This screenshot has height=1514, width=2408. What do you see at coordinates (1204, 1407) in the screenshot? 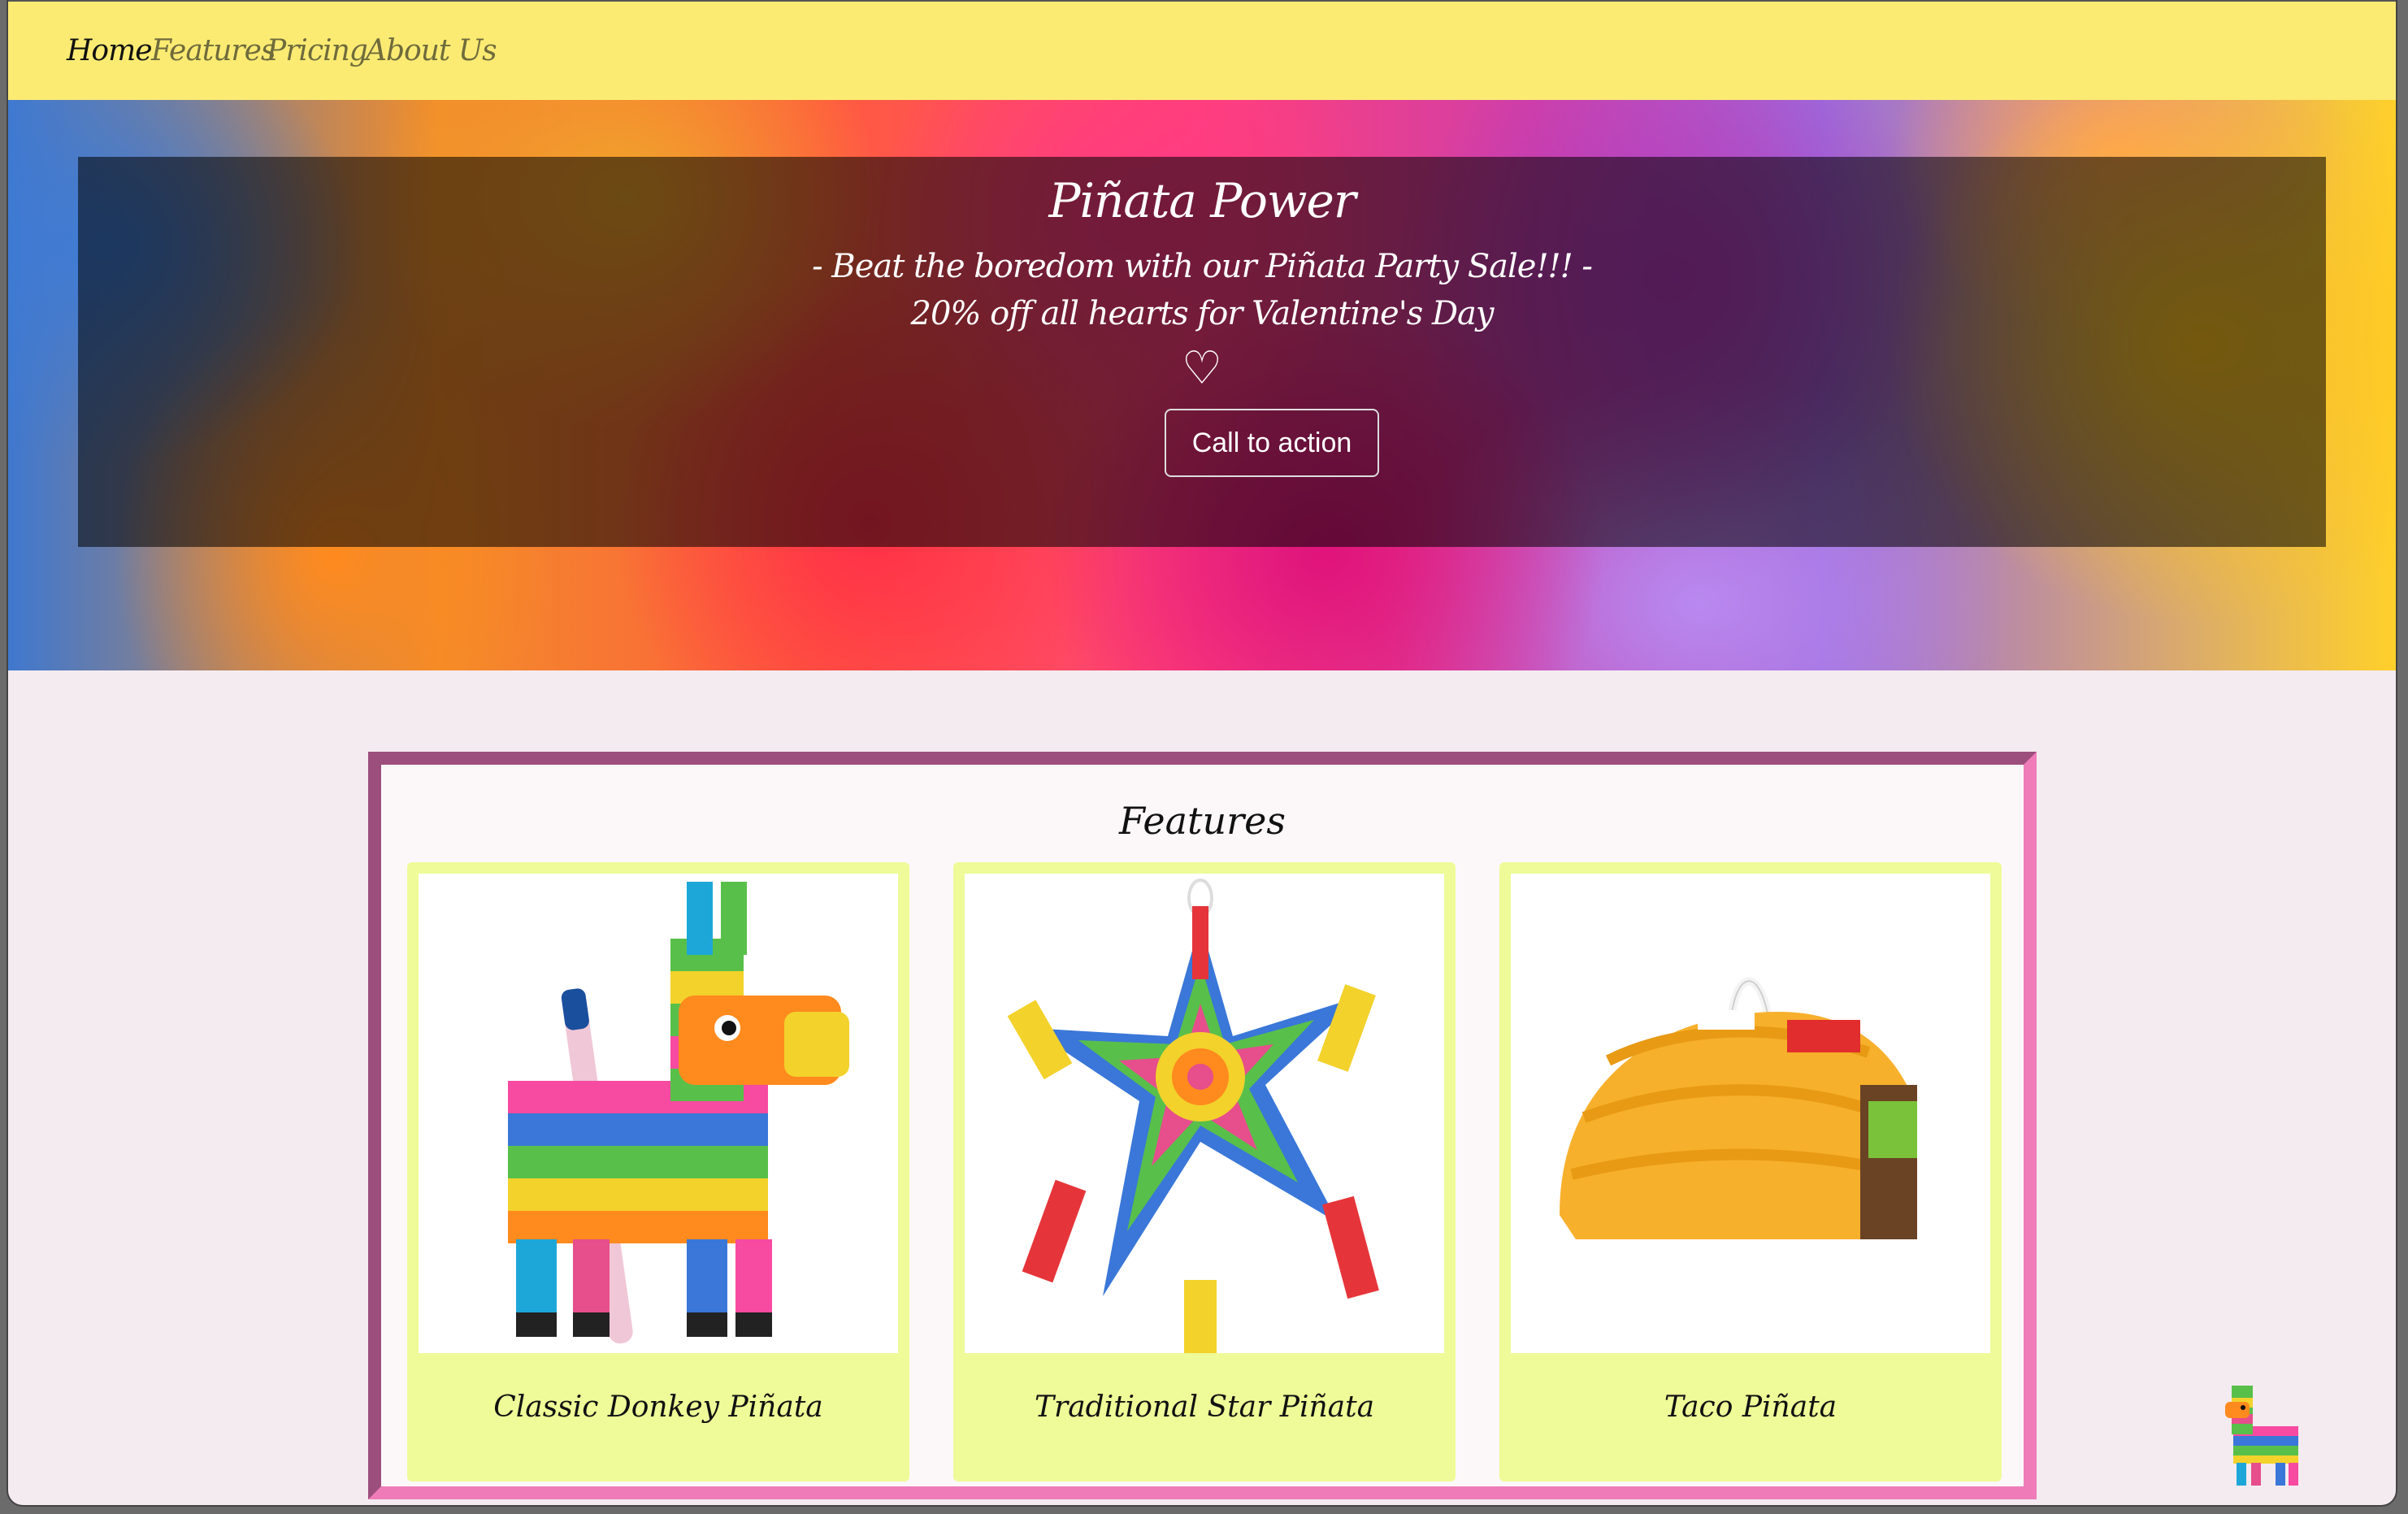
I see `card-title-star: Traditional Star Piñata` at bounding box center [1204, 1407].